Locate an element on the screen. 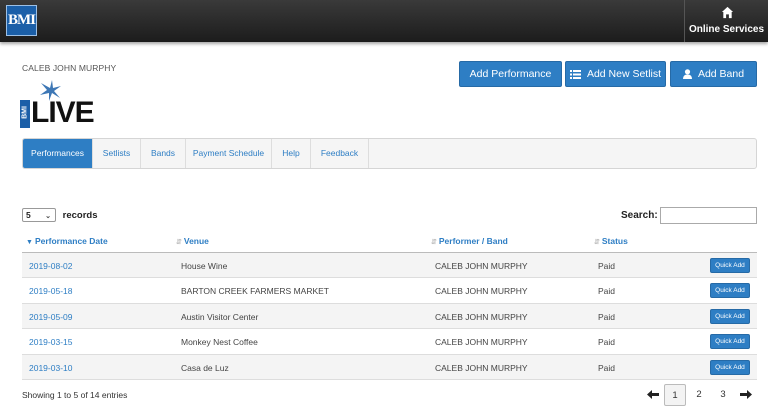 The image size is (768, 414). tab-setlists: Setlists is located at coordinates (117, 153).